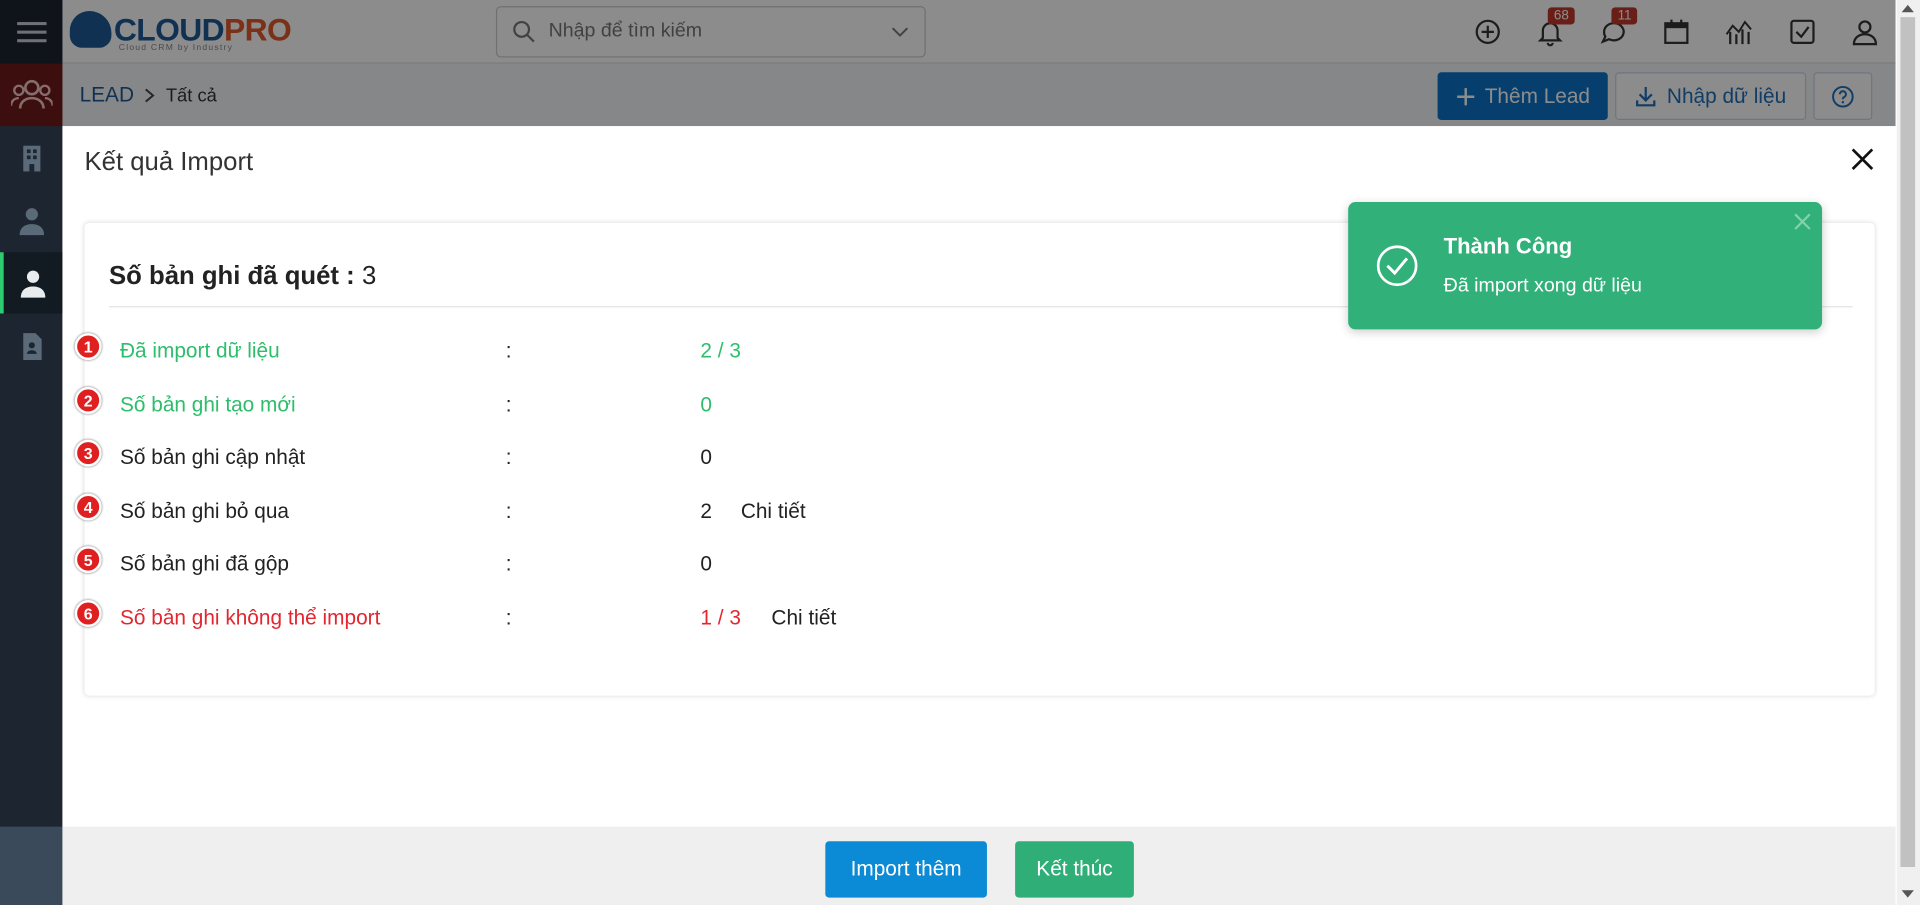 This screenshot has width=1920, height=905. Describe the element at coordinates (906, 869) in the screenshot. I see `import-more-button: Import thêm` at that location.